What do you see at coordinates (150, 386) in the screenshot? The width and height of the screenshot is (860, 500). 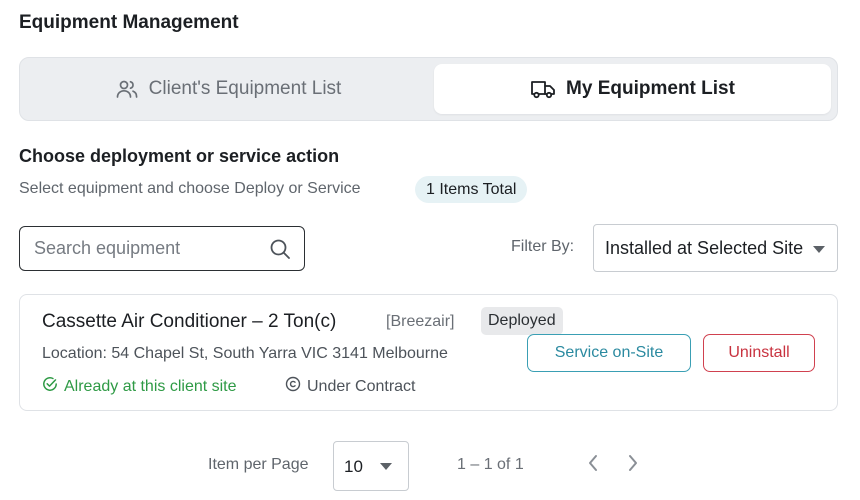 I see `site-status-label: Already at this client site` at bounding box center [150, 386].